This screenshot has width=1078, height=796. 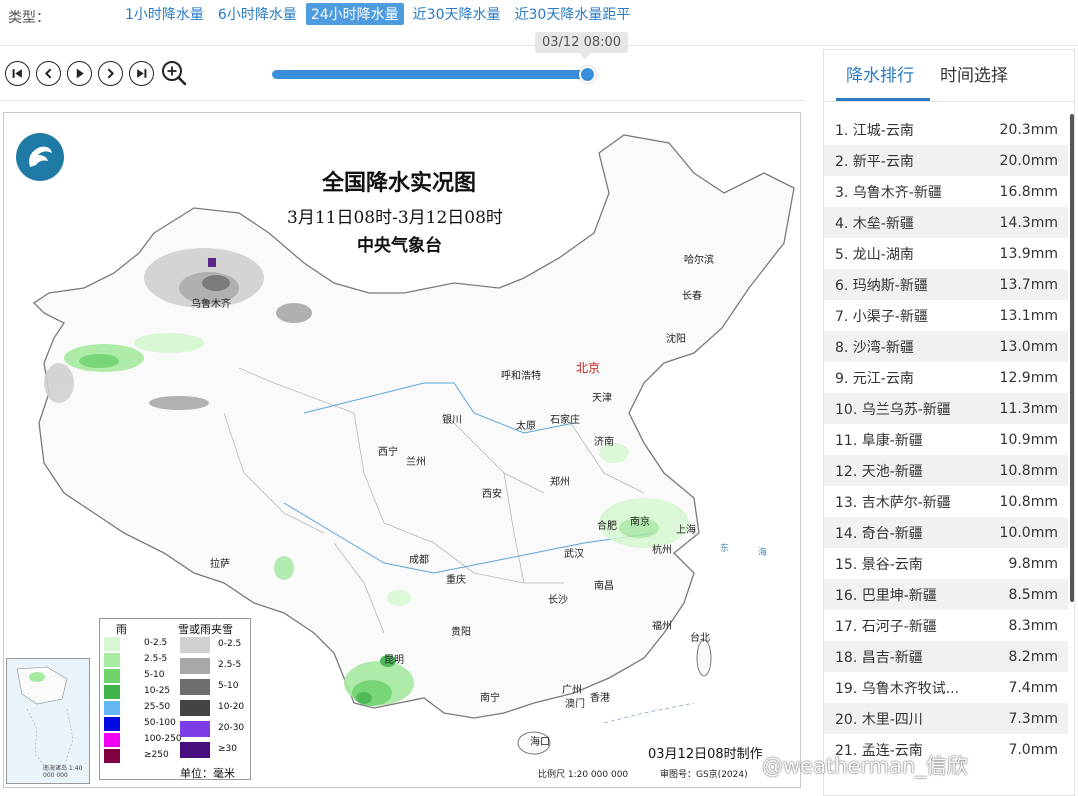 What do you see at coordinates (946, 594) in the screenshot?
I see `ranking-row: 16. 巴里坤-新疆 8.5mm` at bounding box center [946, 594].